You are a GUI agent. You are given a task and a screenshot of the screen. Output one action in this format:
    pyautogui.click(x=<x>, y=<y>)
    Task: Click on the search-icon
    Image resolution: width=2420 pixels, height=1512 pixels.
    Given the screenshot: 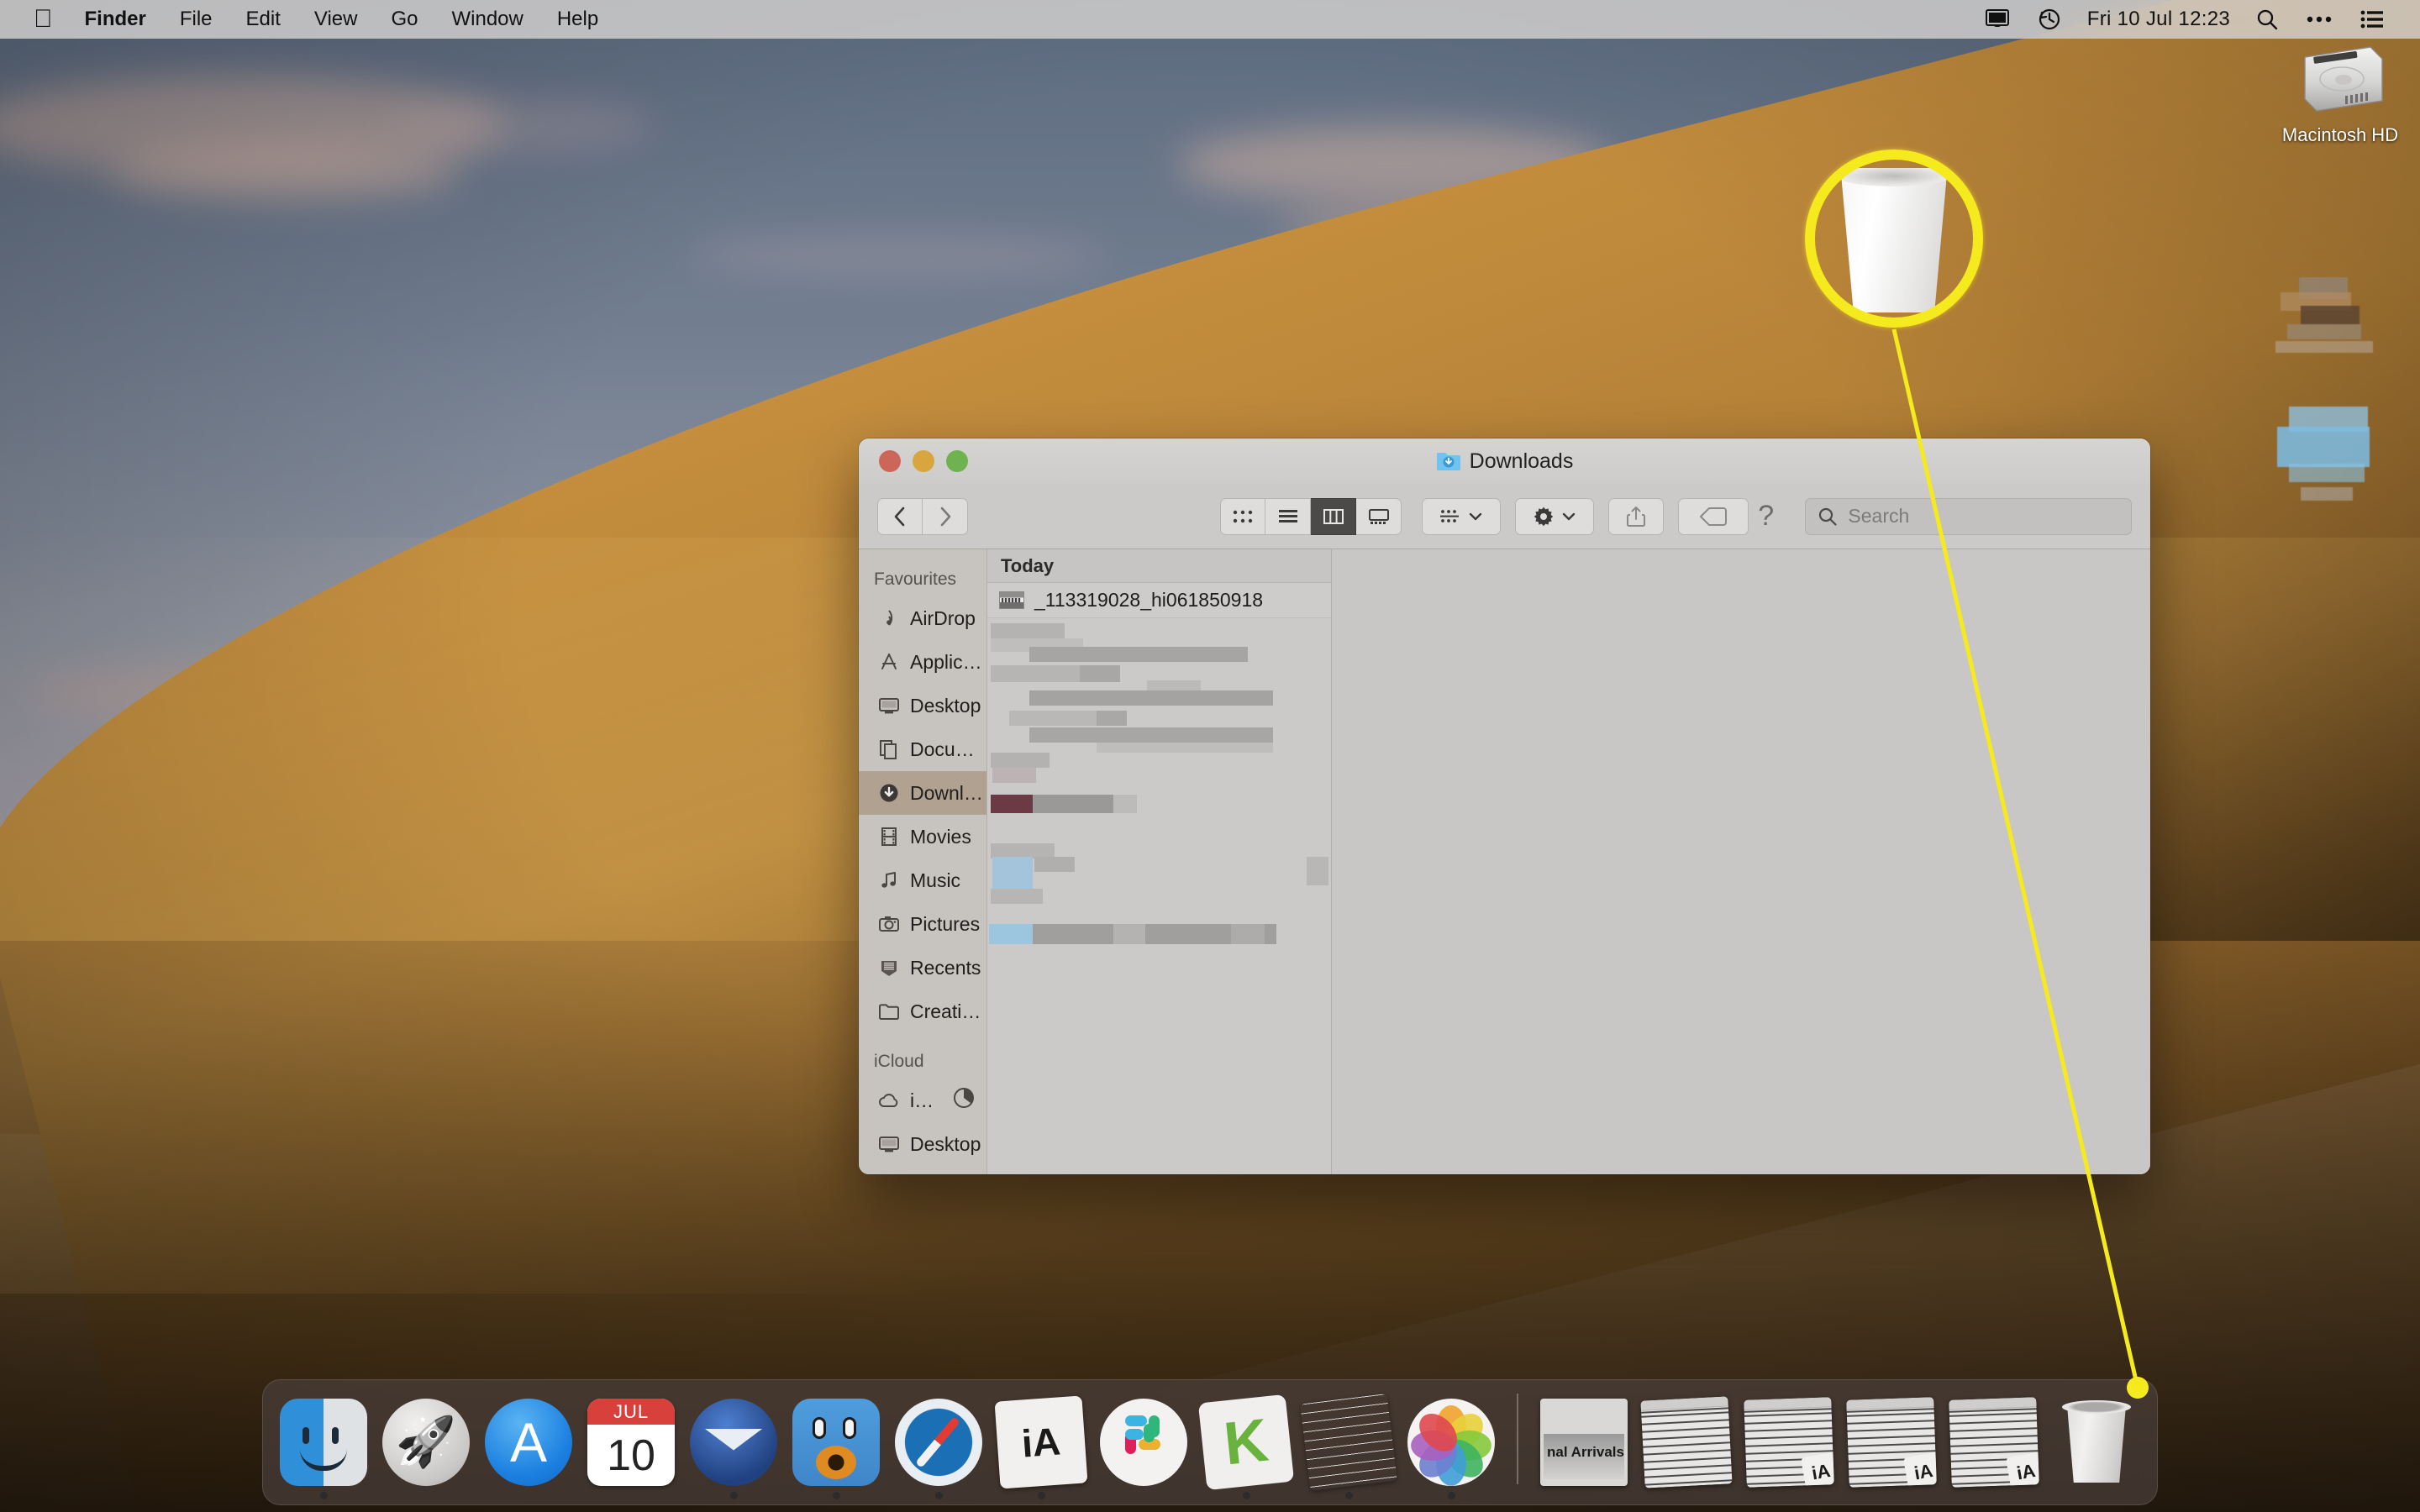 What is the action you would take?
    pyautogui.click(x=1828, y=516)
    